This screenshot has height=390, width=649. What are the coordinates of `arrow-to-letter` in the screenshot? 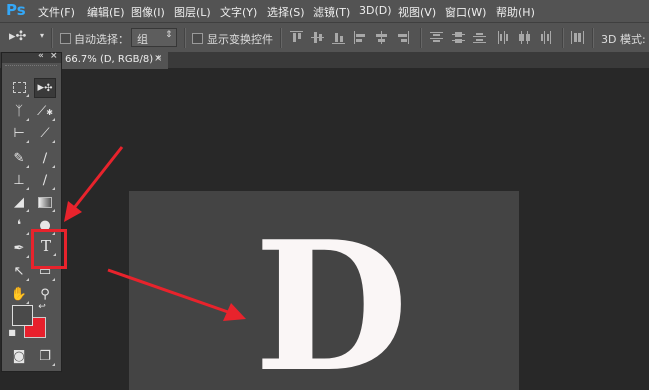 It's located at (176, 294).